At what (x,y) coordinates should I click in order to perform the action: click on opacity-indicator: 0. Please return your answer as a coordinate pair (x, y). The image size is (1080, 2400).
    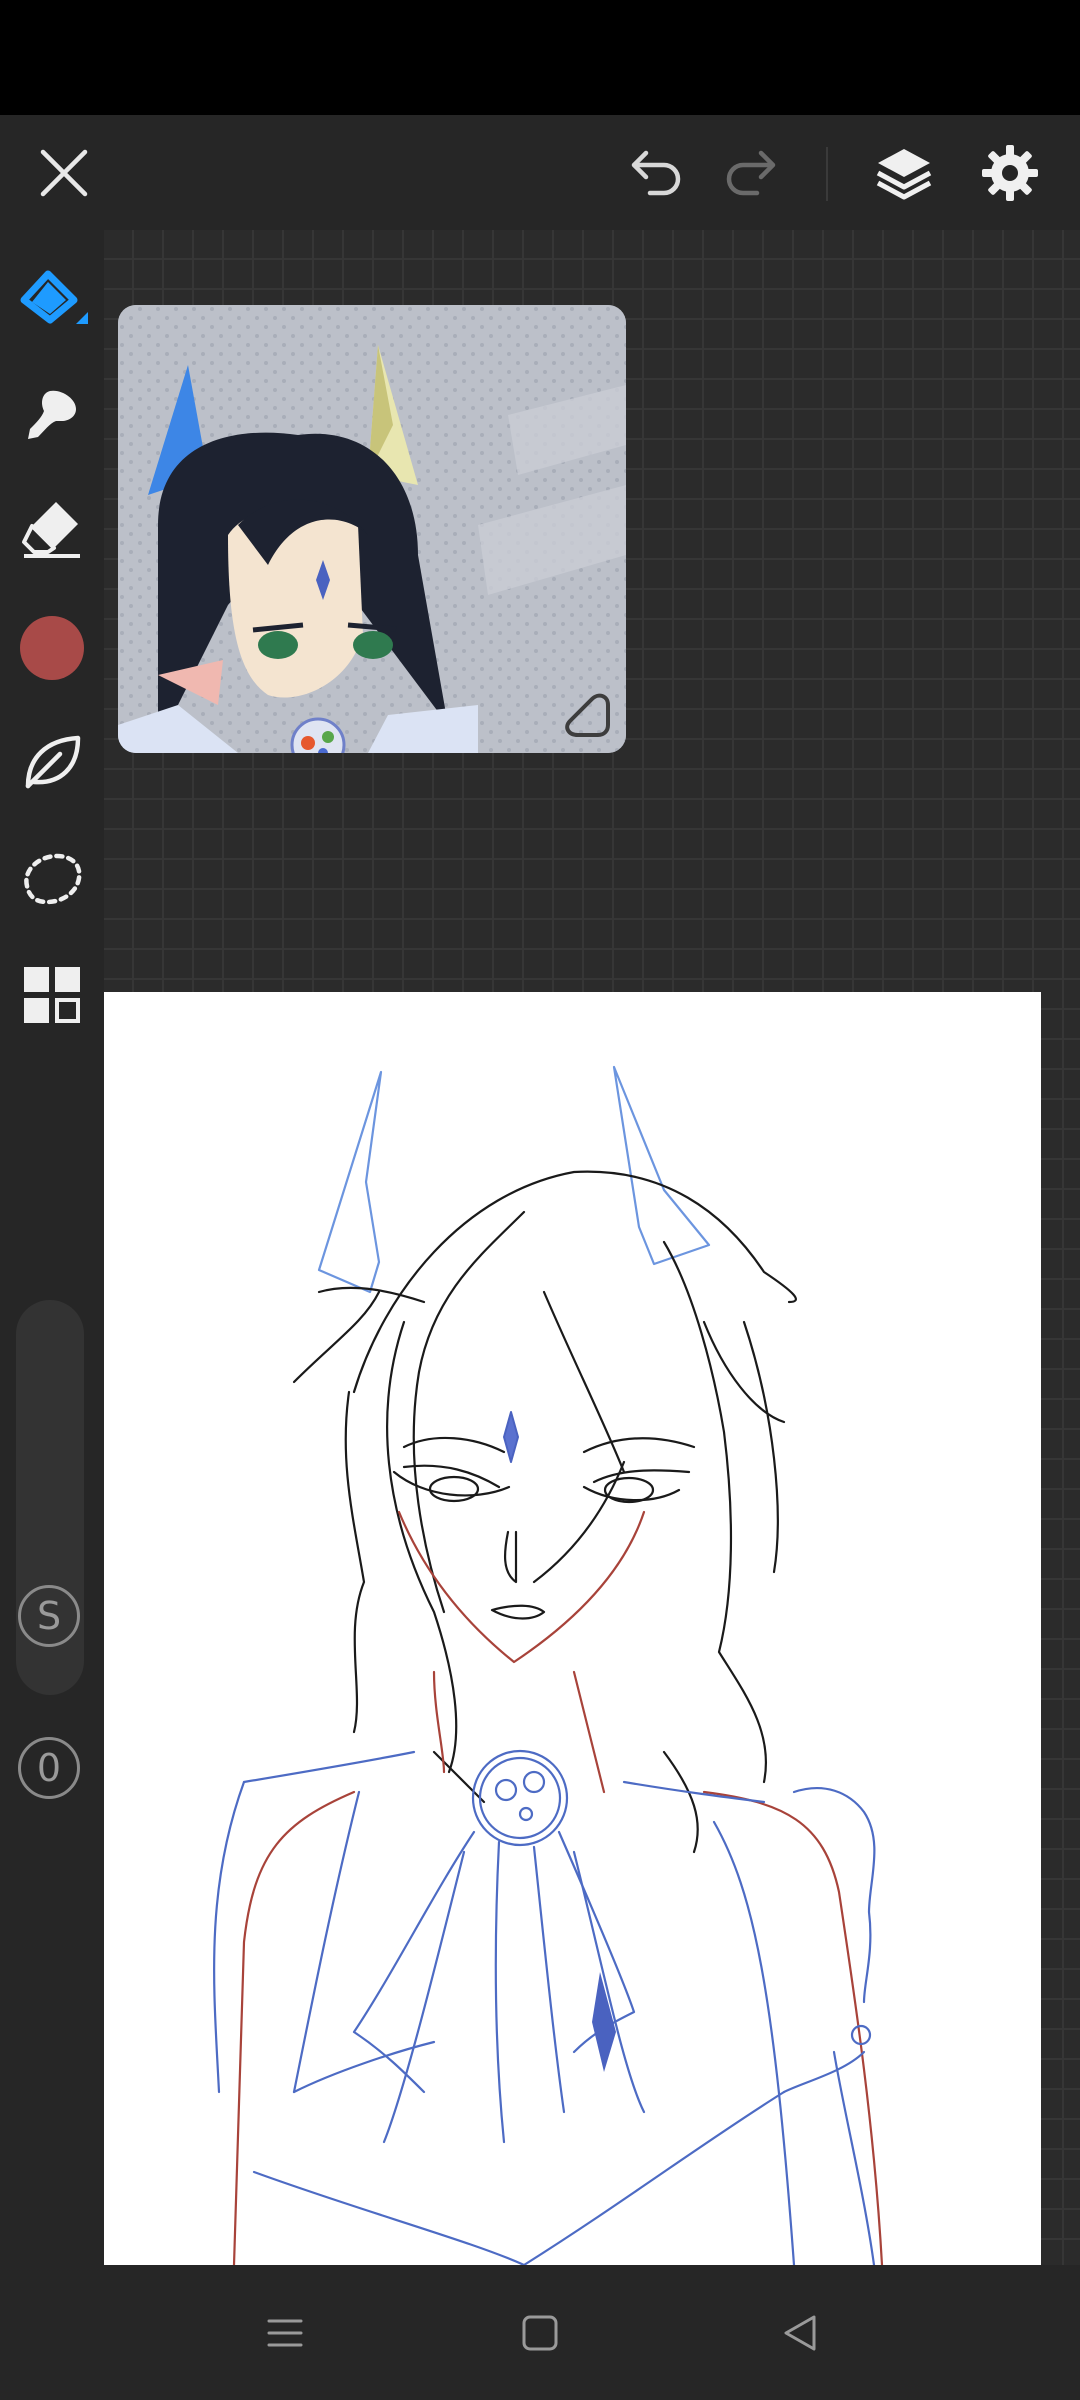
    Looking at the image, I should click on (49, 1768).